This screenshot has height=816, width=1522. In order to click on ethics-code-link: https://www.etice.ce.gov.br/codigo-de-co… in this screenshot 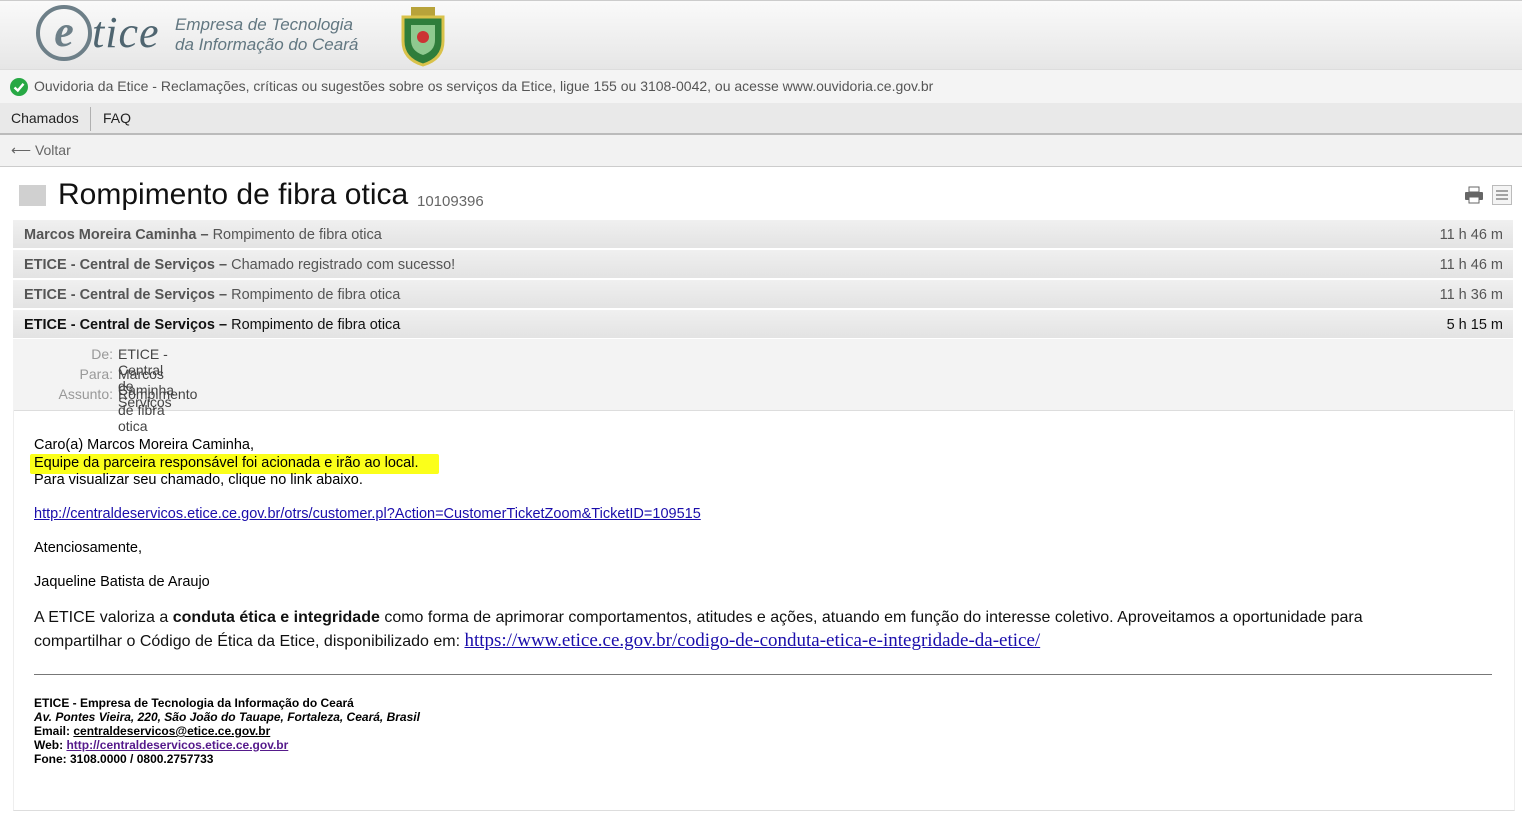, I will do `click(752, 640)`.